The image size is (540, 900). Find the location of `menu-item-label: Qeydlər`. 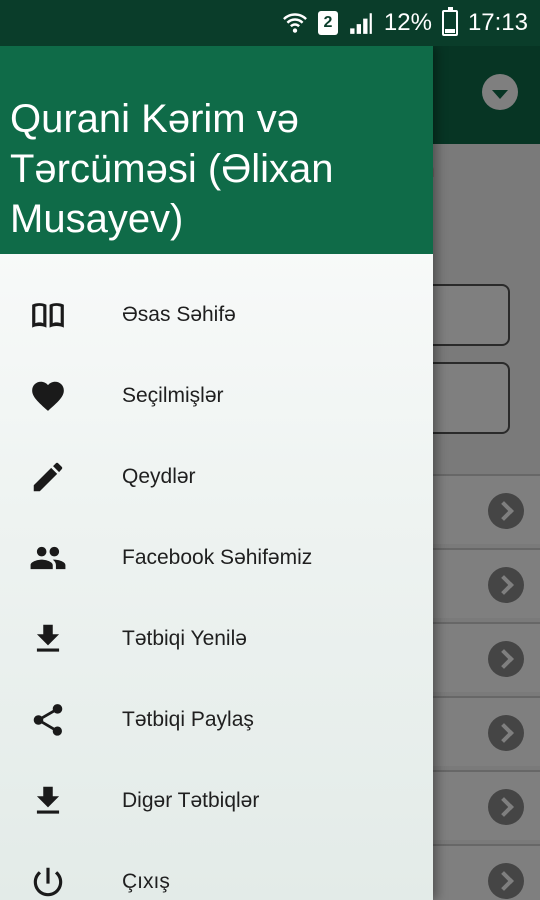

menu-item-label: Qeydlər is located at coordinates (159, 476).